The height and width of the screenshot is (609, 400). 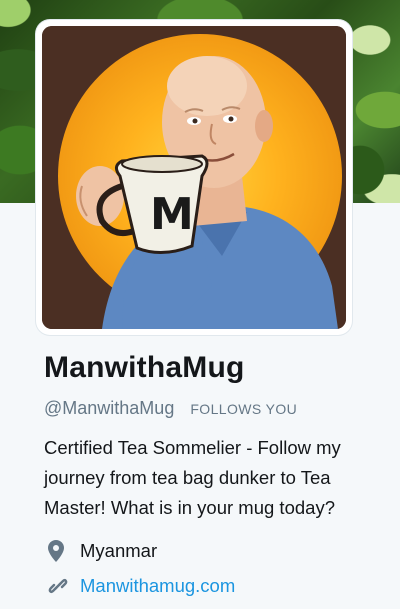 I want to click on follows-you-badge: FOLLOWS YOU, so click(x=244, y=409).